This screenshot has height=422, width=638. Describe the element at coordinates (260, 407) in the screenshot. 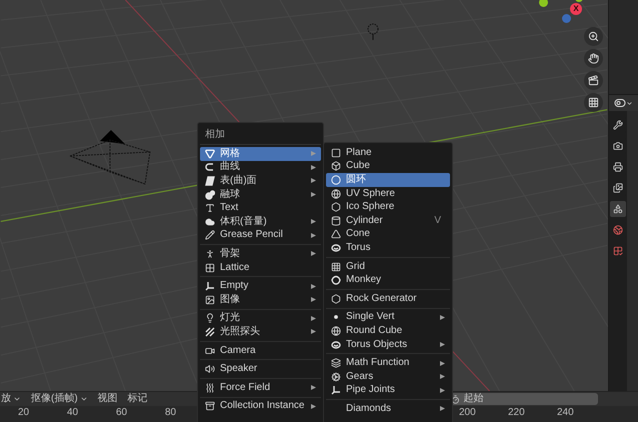

I see `menu-item: Collection Instance` at that location.